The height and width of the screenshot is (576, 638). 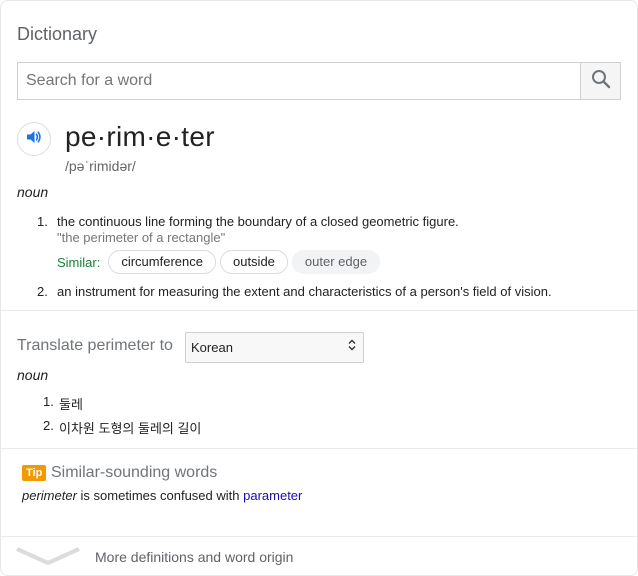 What do you see at coordinates (194, 557) in the screenshot?
I see `more-definitions-label: More definitions and word origin` at bounding box center [194, 557].